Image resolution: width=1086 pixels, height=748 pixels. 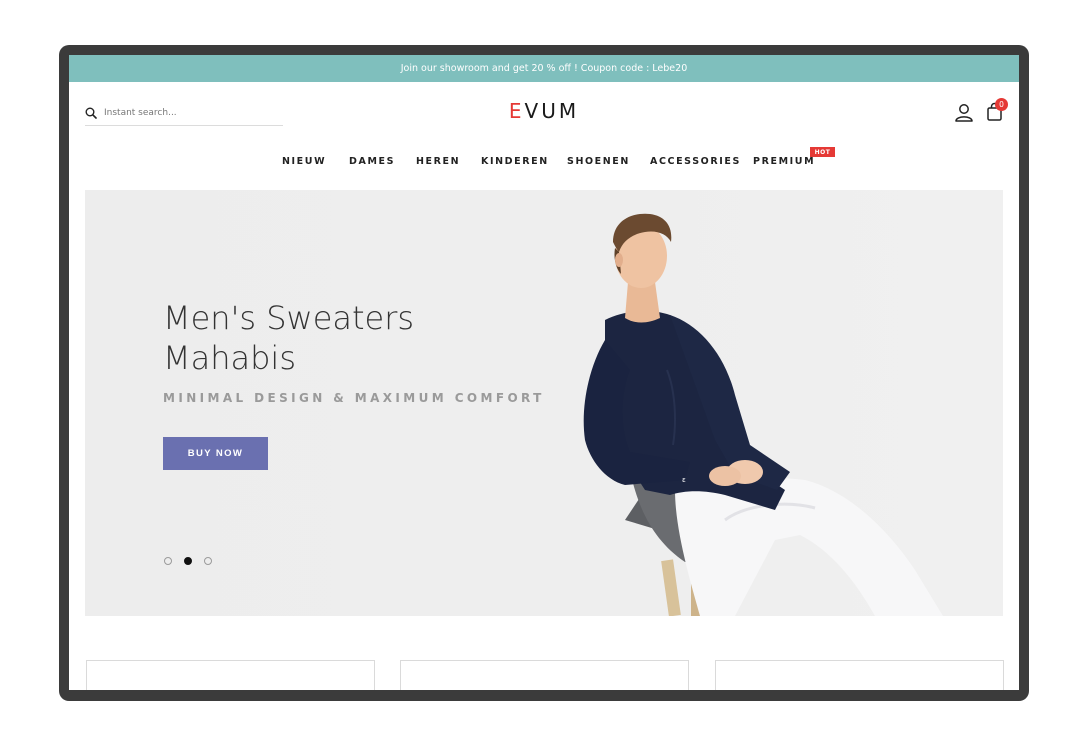 What do you see at coordinates (289, 318) in the screenshot?
I see `hero-title-line-1: Men's Sweaters` at bounding box center [289, 318].